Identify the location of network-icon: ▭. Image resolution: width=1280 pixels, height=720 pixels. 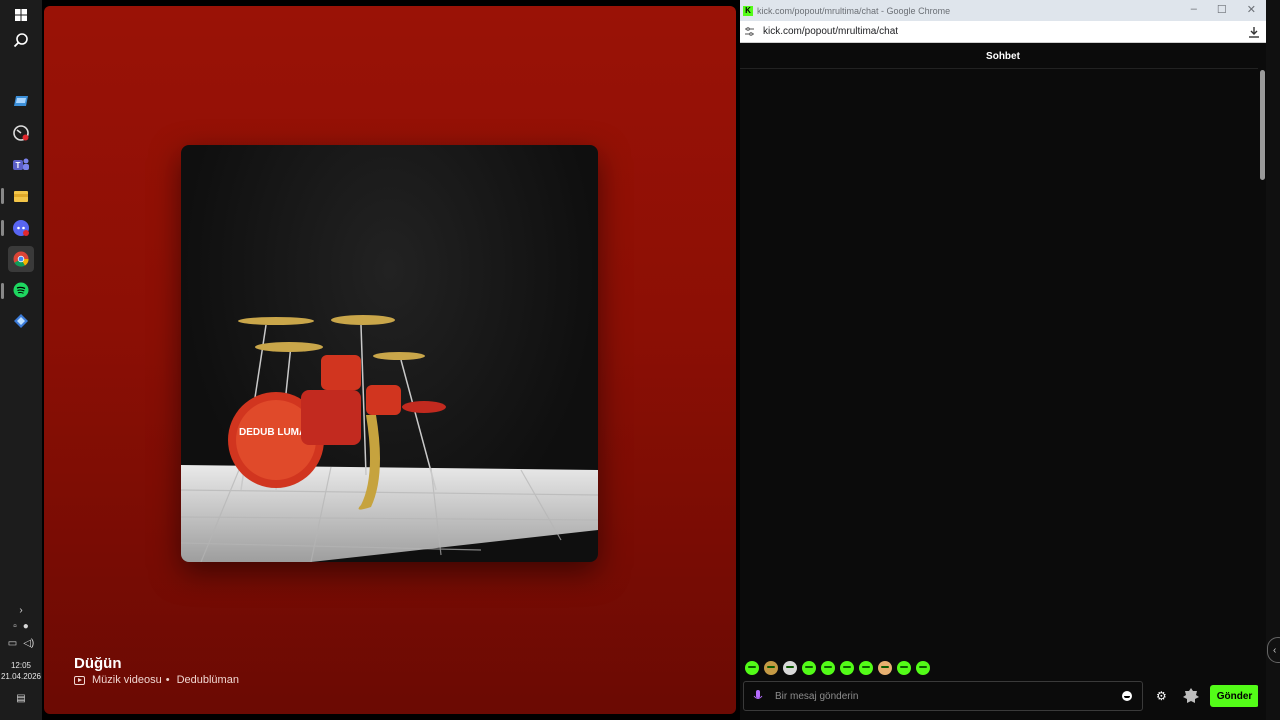
(12, 643).